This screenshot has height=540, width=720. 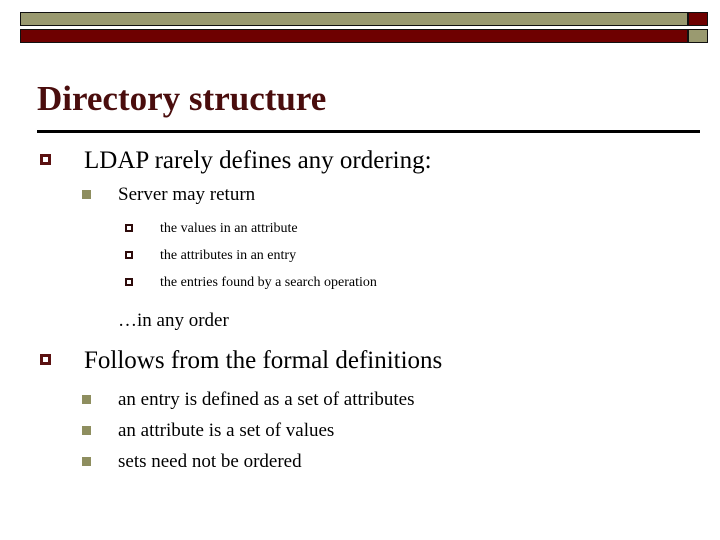 I want to click on decoration-square-tan, so click(x=698, y=36).